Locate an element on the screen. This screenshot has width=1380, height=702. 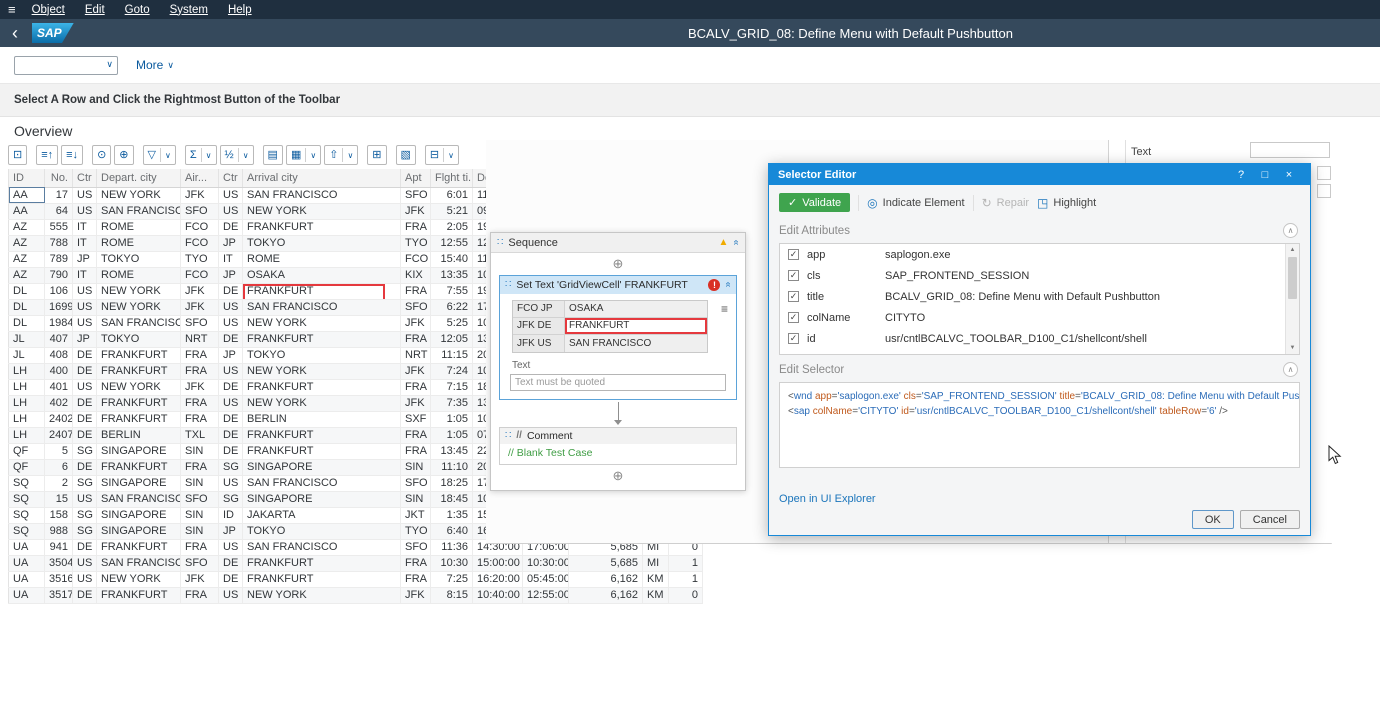
indicate-element-button: ◎ Indicate Element is located at coordinates (915, 203).